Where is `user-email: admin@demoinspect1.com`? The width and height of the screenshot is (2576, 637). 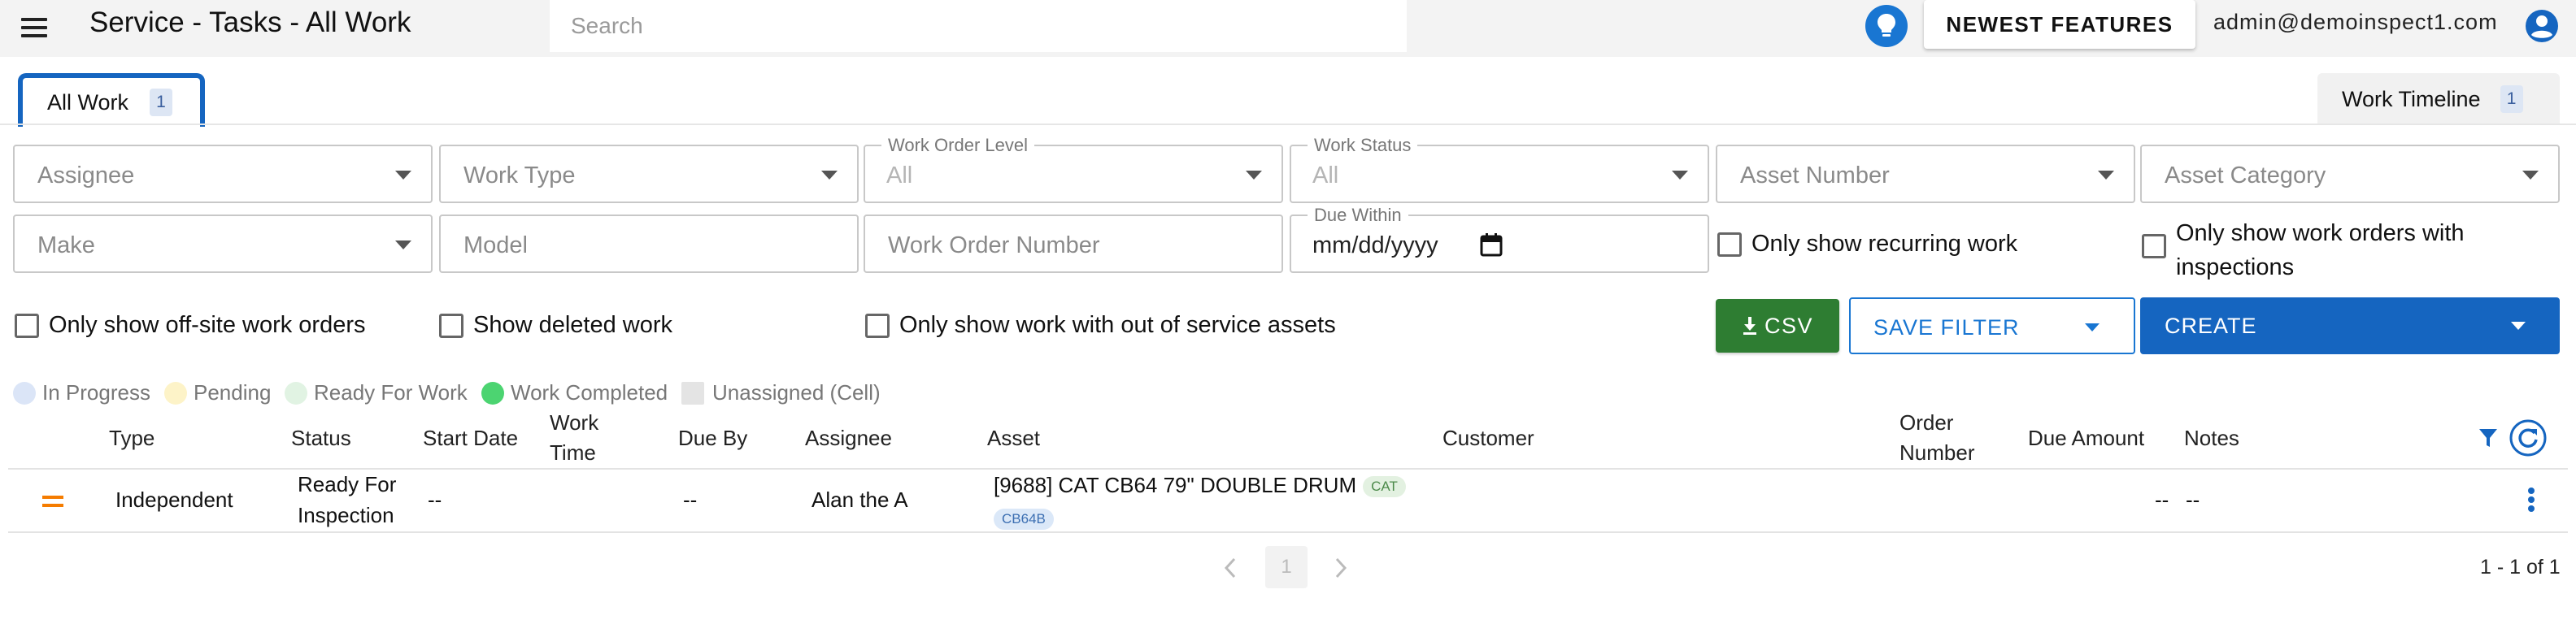 user-email: admin@demoinspect1.com is located at coordinates (2356, 22).